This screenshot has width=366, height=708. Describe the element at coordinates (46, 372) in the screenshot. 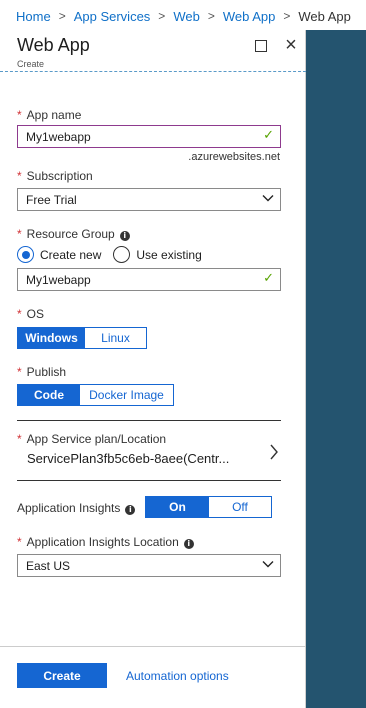

I see `publish-label-text: Publish` at that location.